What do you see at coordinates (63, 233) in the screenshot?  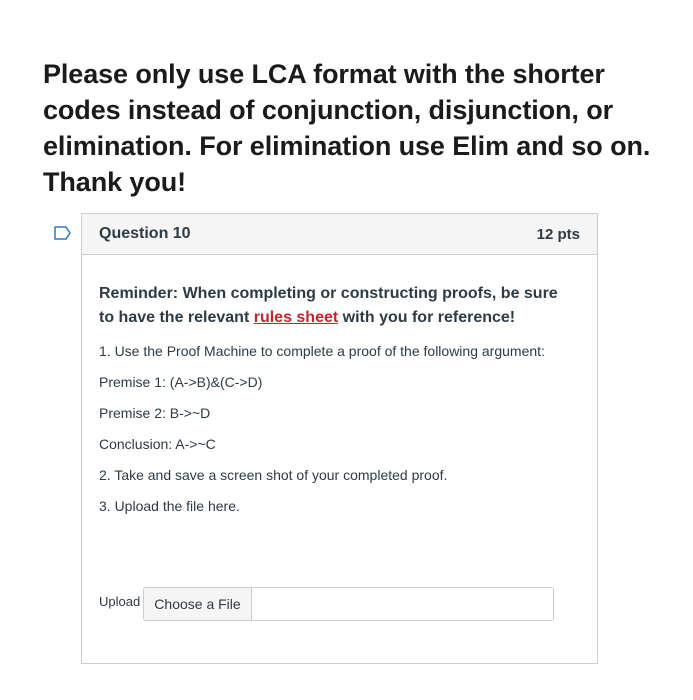 I see `bookmark-flag-icon` at bounding box center [63, 233].